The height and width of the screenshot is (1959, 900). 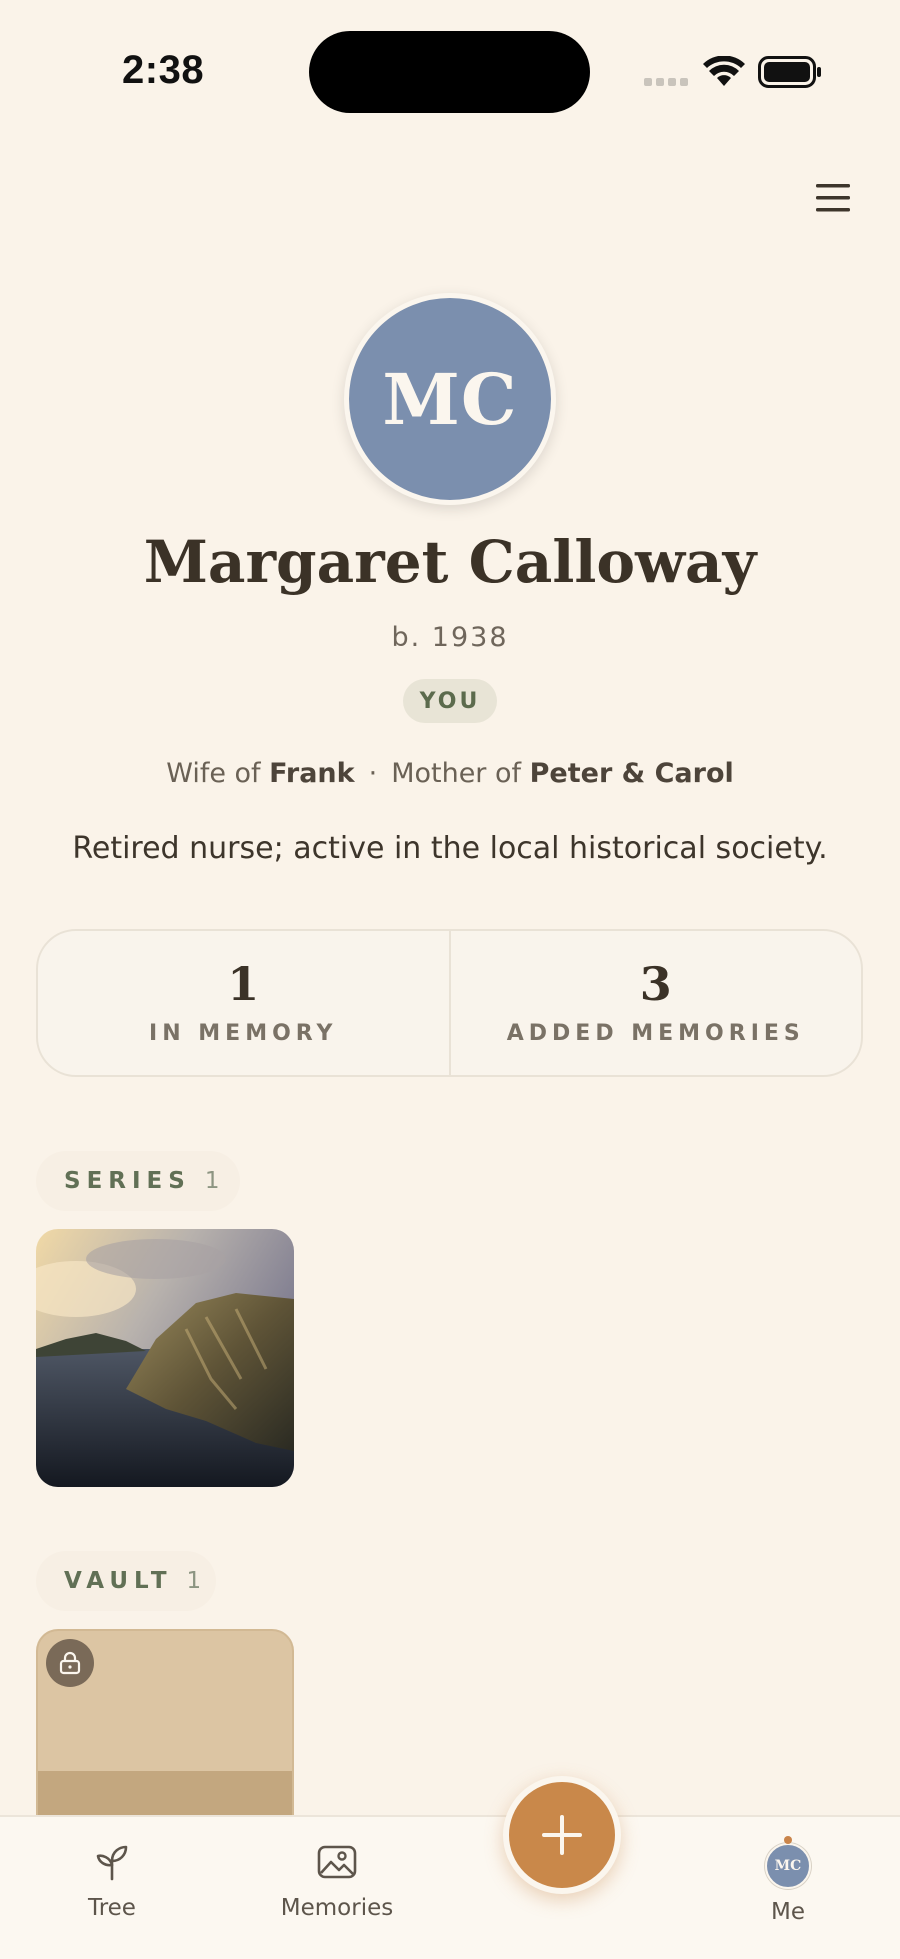 What do you see at coordinates (118, 1581) in the screenshot?
I see `section-label: VAULT` at bounding box center [118, 1581].